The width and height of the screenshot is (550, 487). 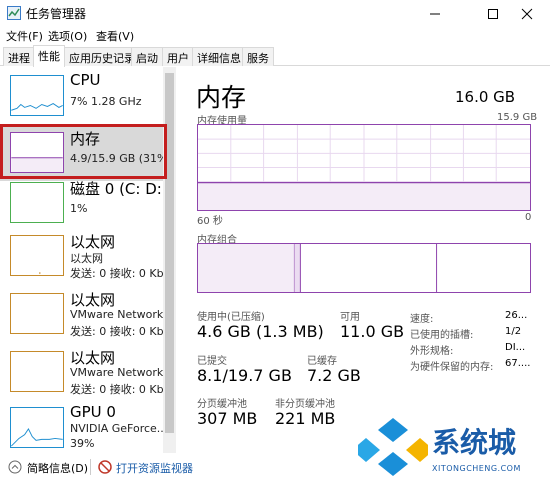 I want to click on committed-value: 8.1/19.7 GB, so click(x=244, y=375).